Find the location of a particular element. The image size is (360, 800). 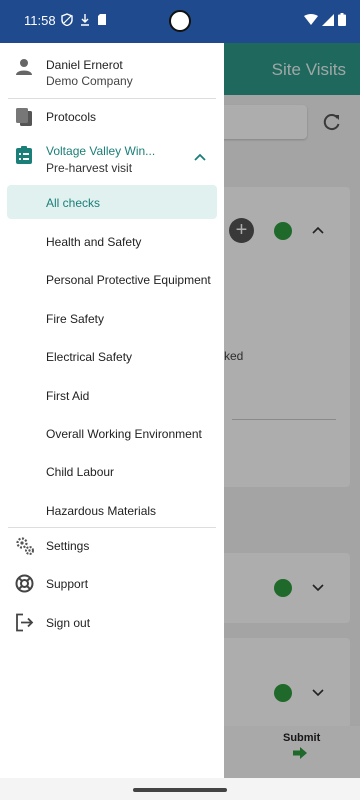

check-item-label: Hazardous Materials is located at coordinates (101, 511).